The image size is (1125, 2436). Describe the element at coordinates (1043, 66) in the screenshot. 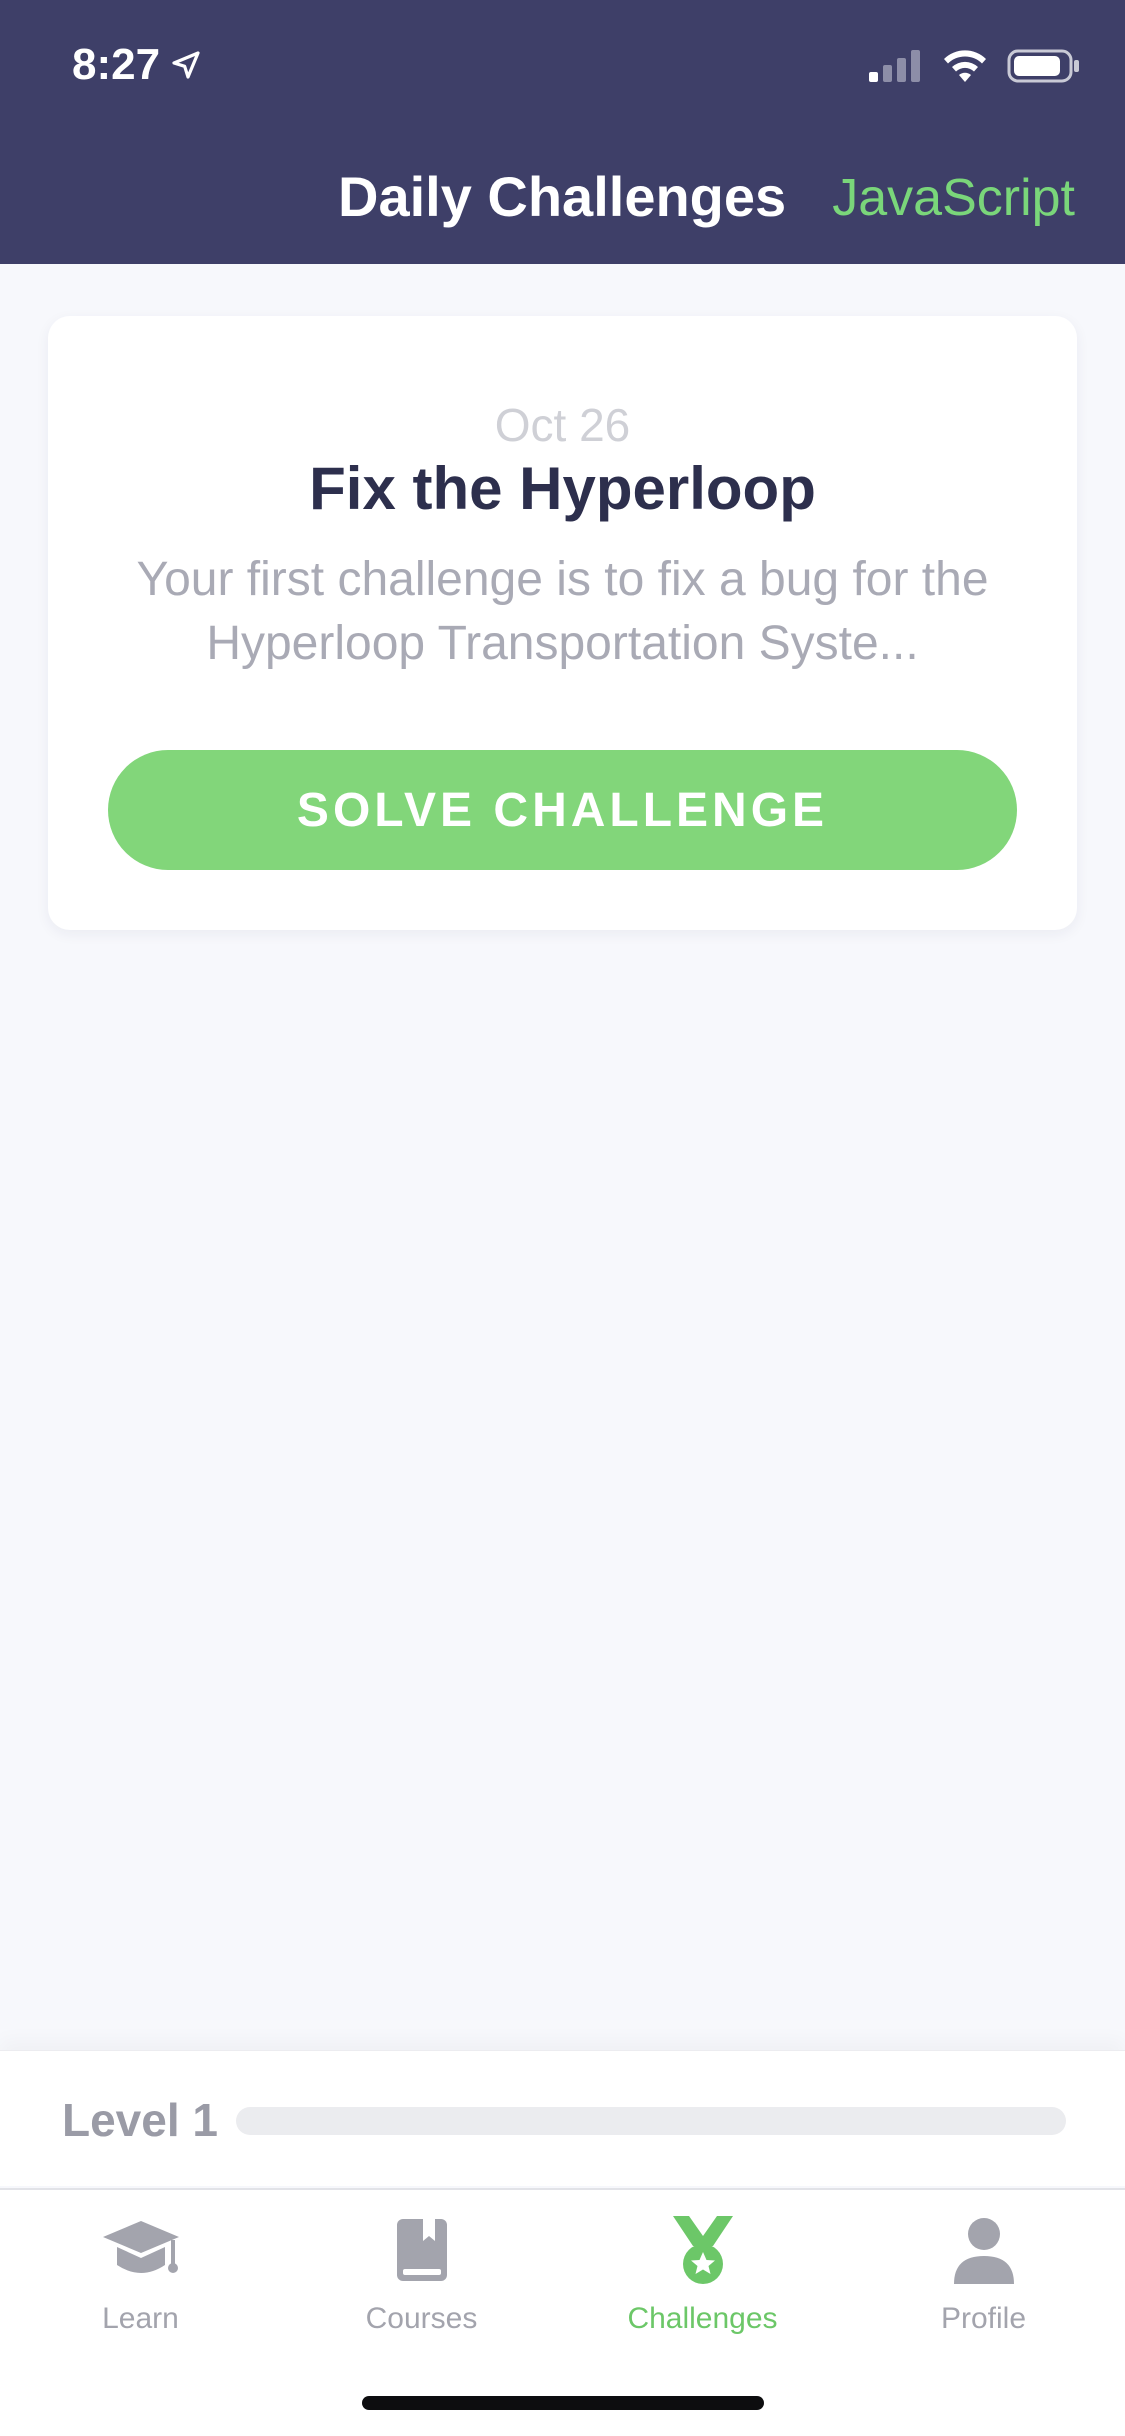

I see `battery-icon` at that location.